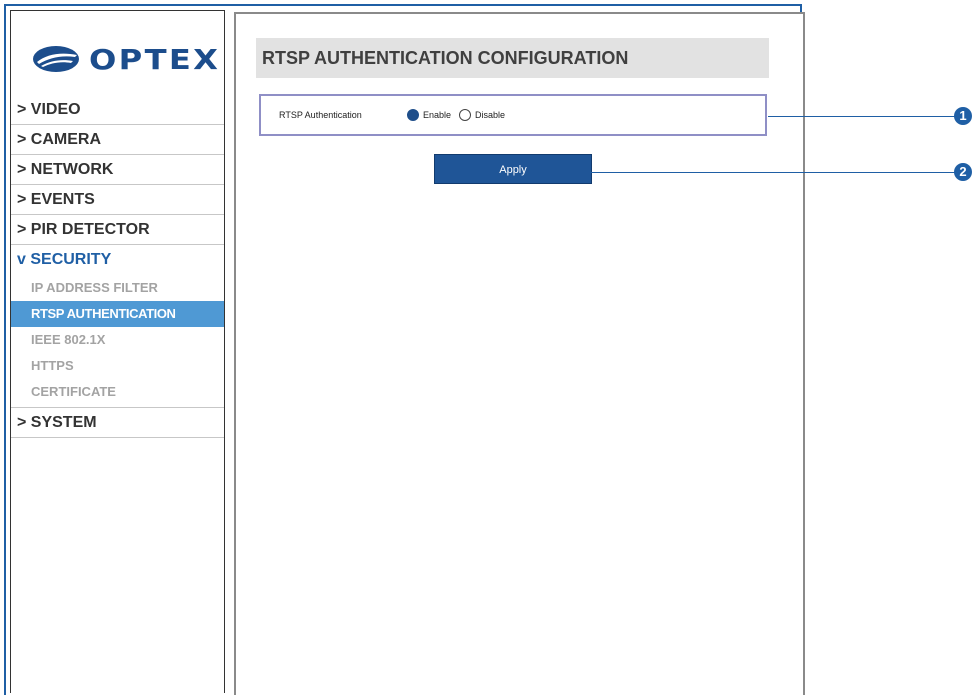  What do you see at coordinates (117, 260) in the screenshot?
I see `sidebar-item-security: v SECURITY` at bounding box center [117, 260].